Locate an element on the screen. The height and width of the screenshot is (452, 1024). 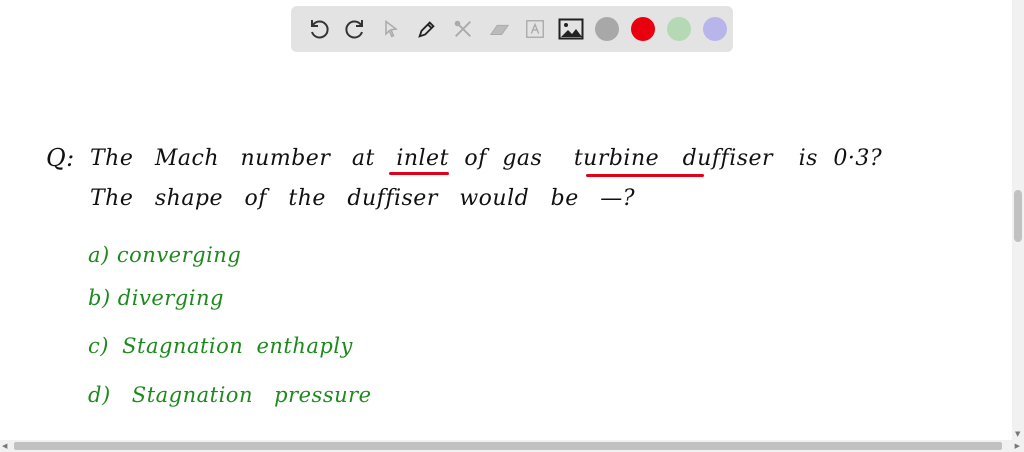
select-button is located at coordinates (391, 29).